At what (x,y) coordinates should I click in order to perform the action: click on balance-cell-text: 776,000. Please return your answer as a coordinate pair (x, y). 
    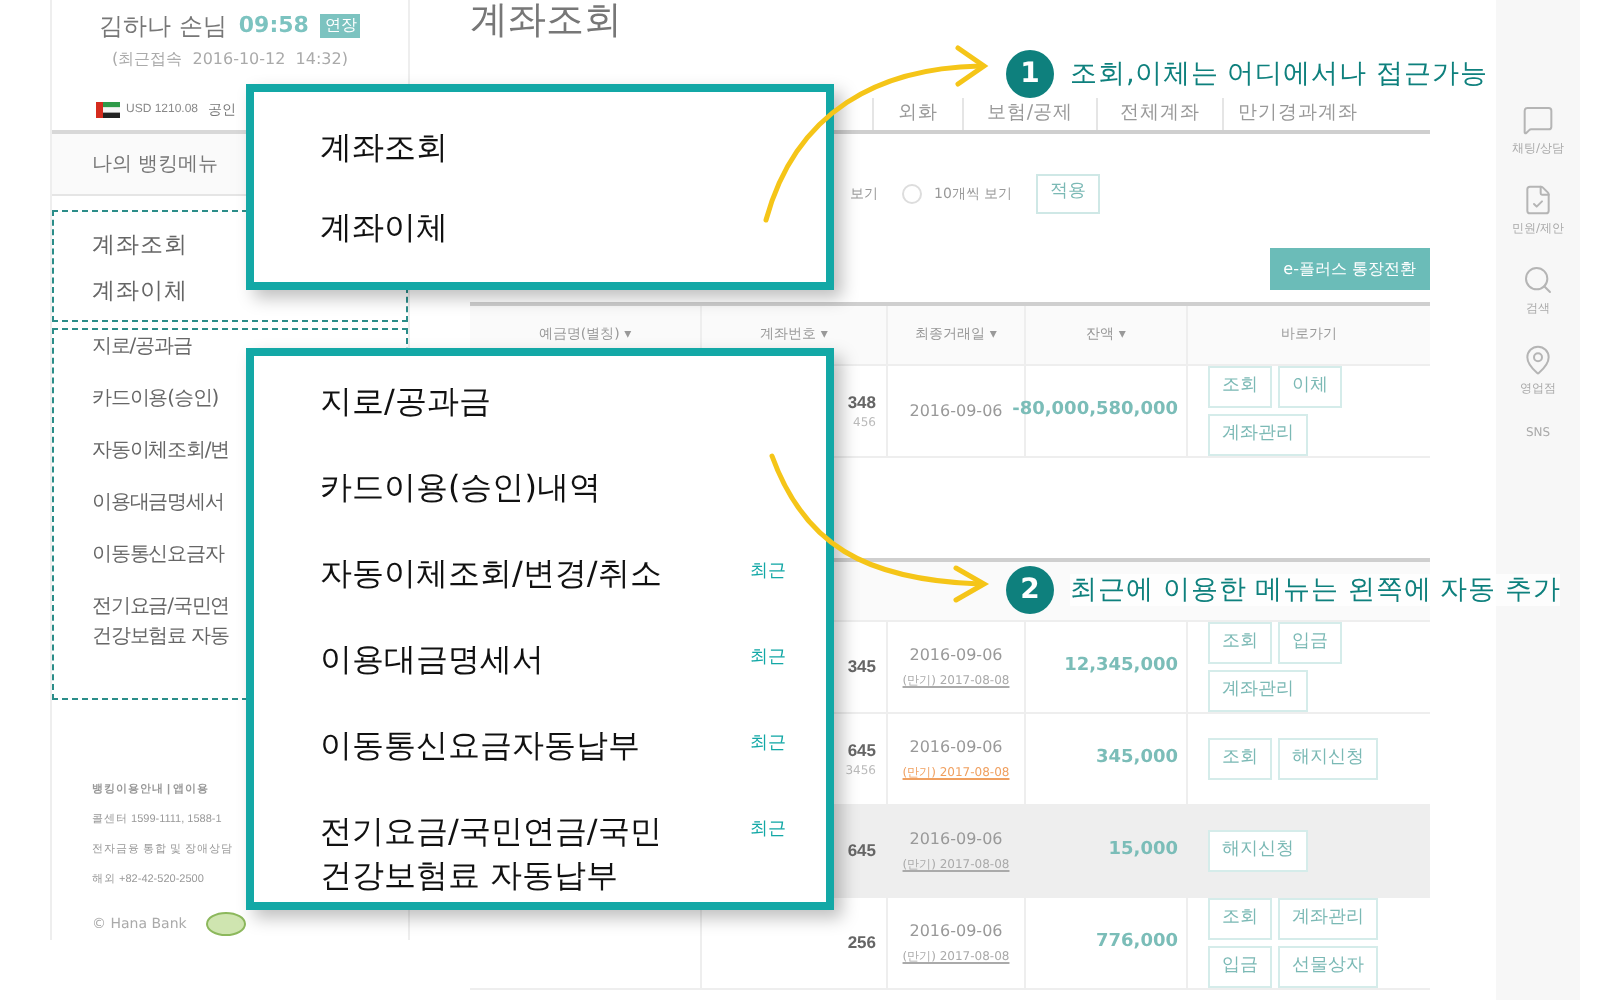
    Looking at the image, I should click on (1137, 942).